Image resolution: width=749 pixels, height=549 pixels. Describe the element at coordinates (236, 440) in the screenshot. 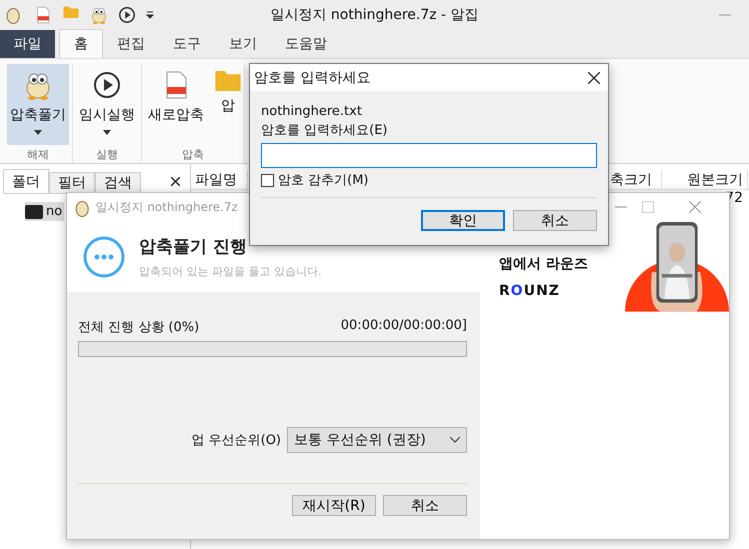

I see `priority-label: 업 우선순위(O)` at that location.